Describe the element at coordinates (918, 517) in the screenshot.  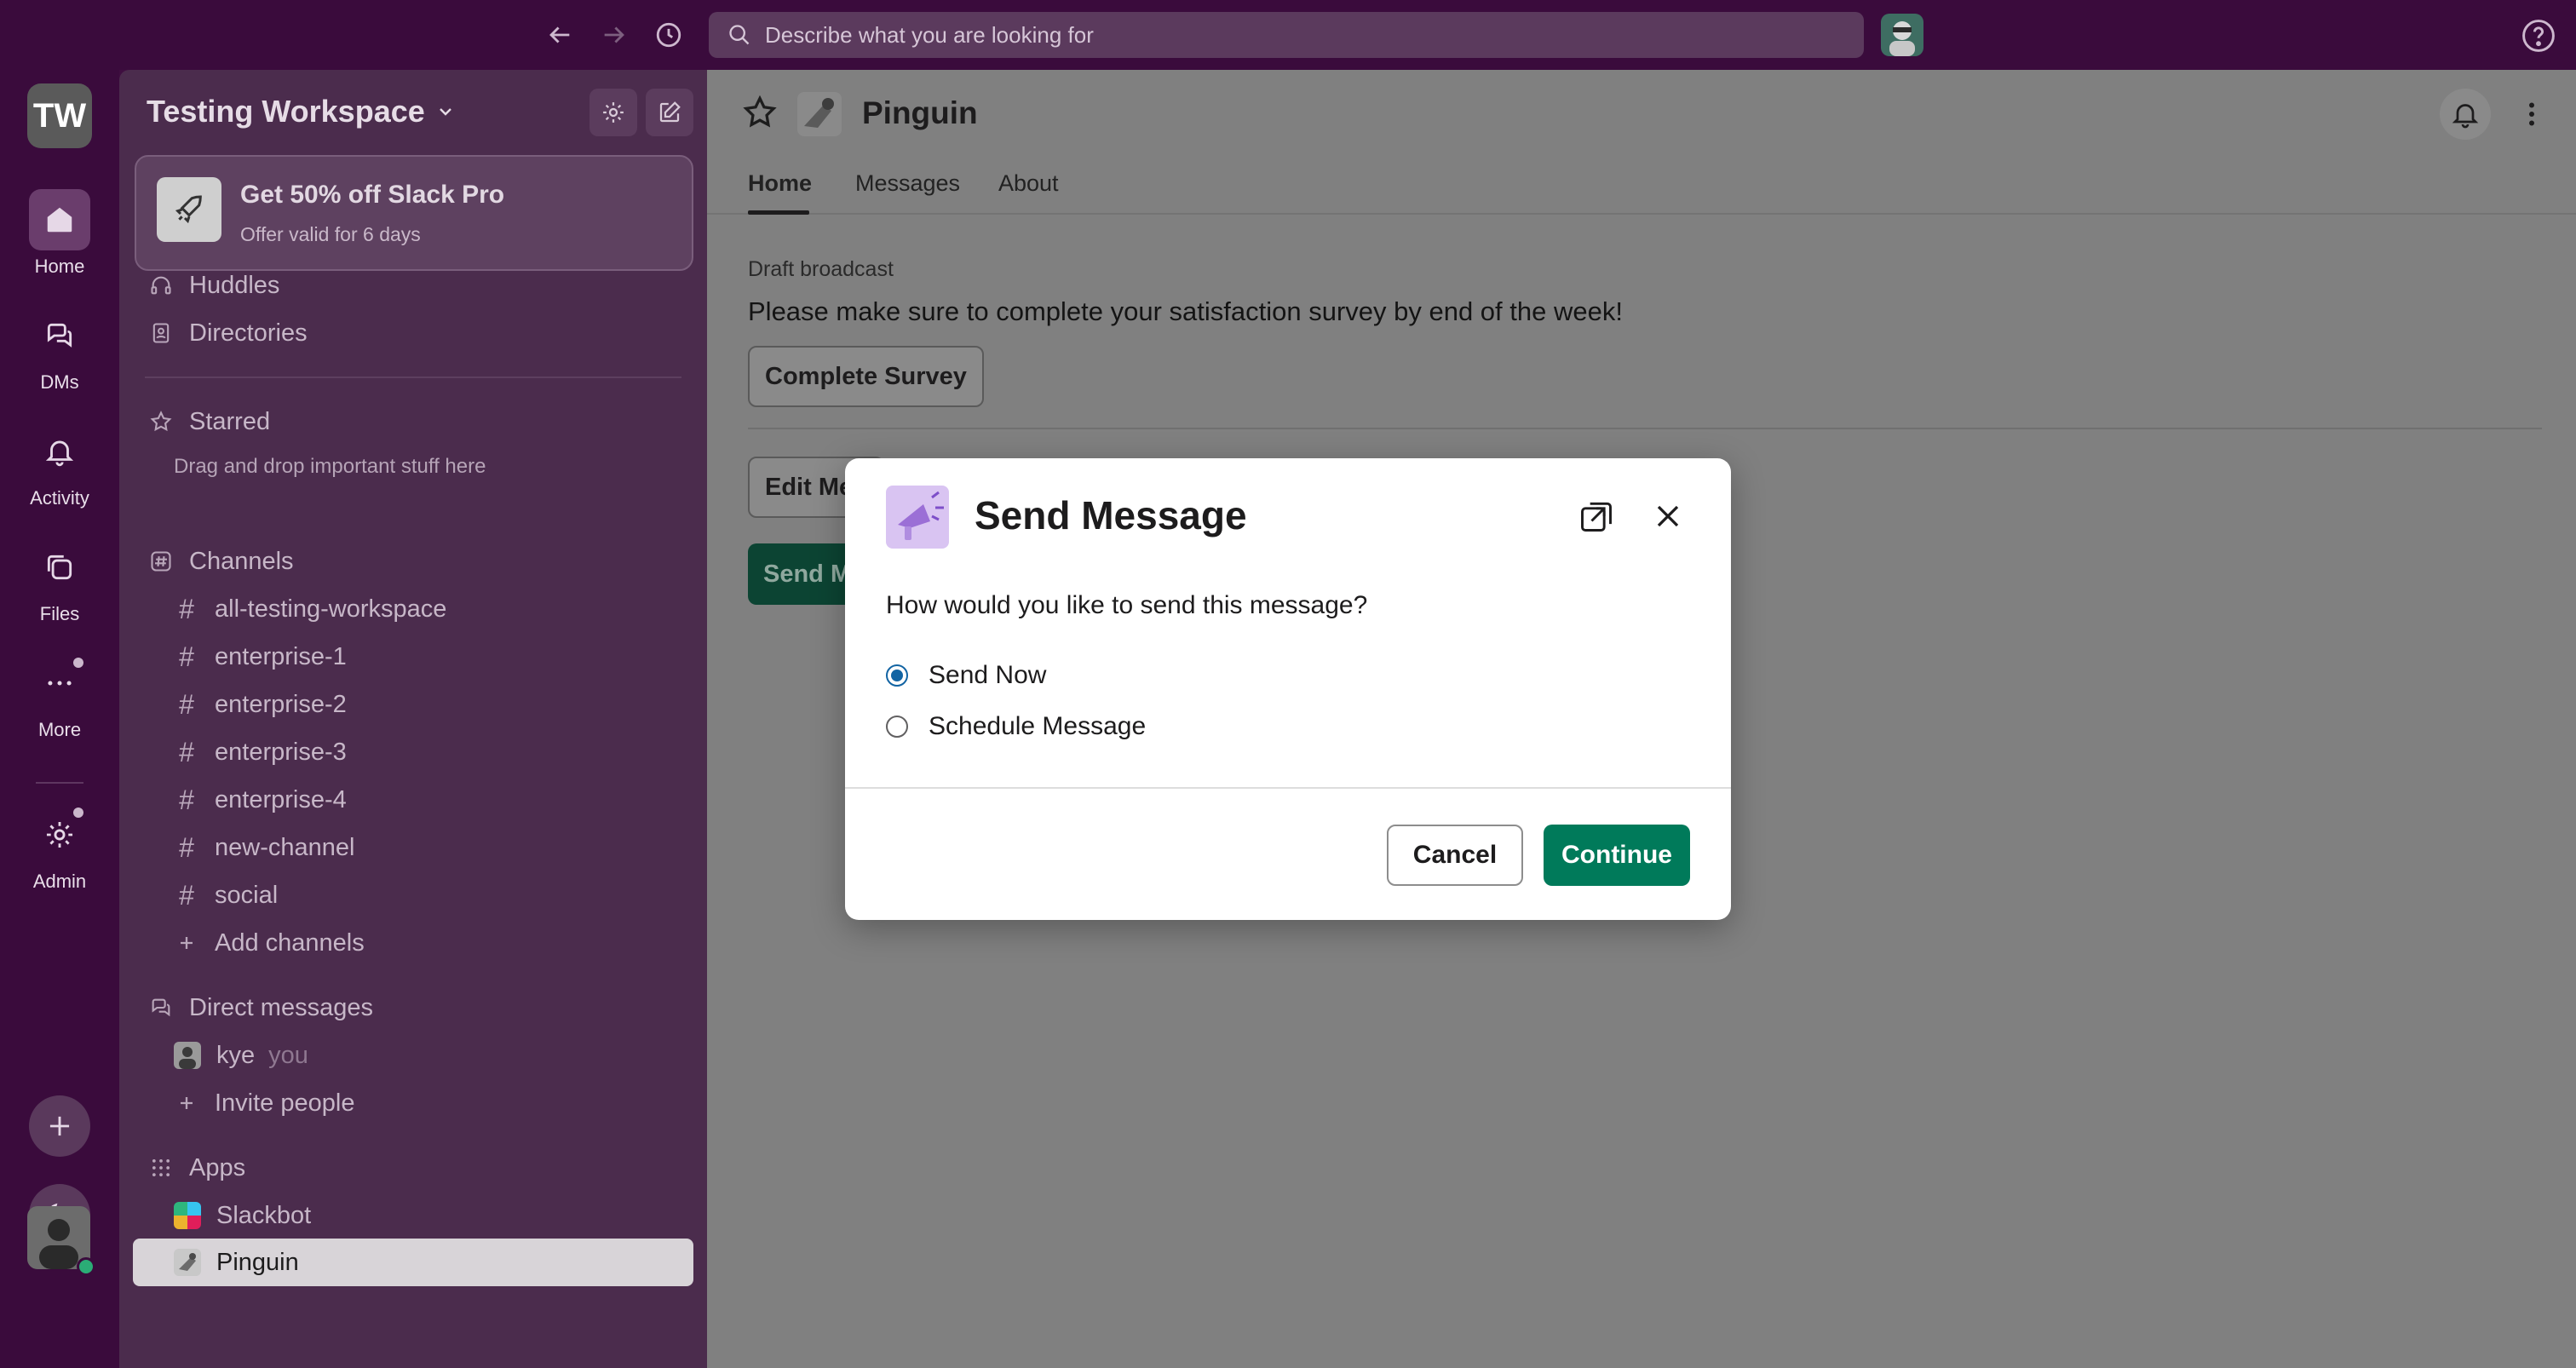
I see `megaphone-icon` at that location.